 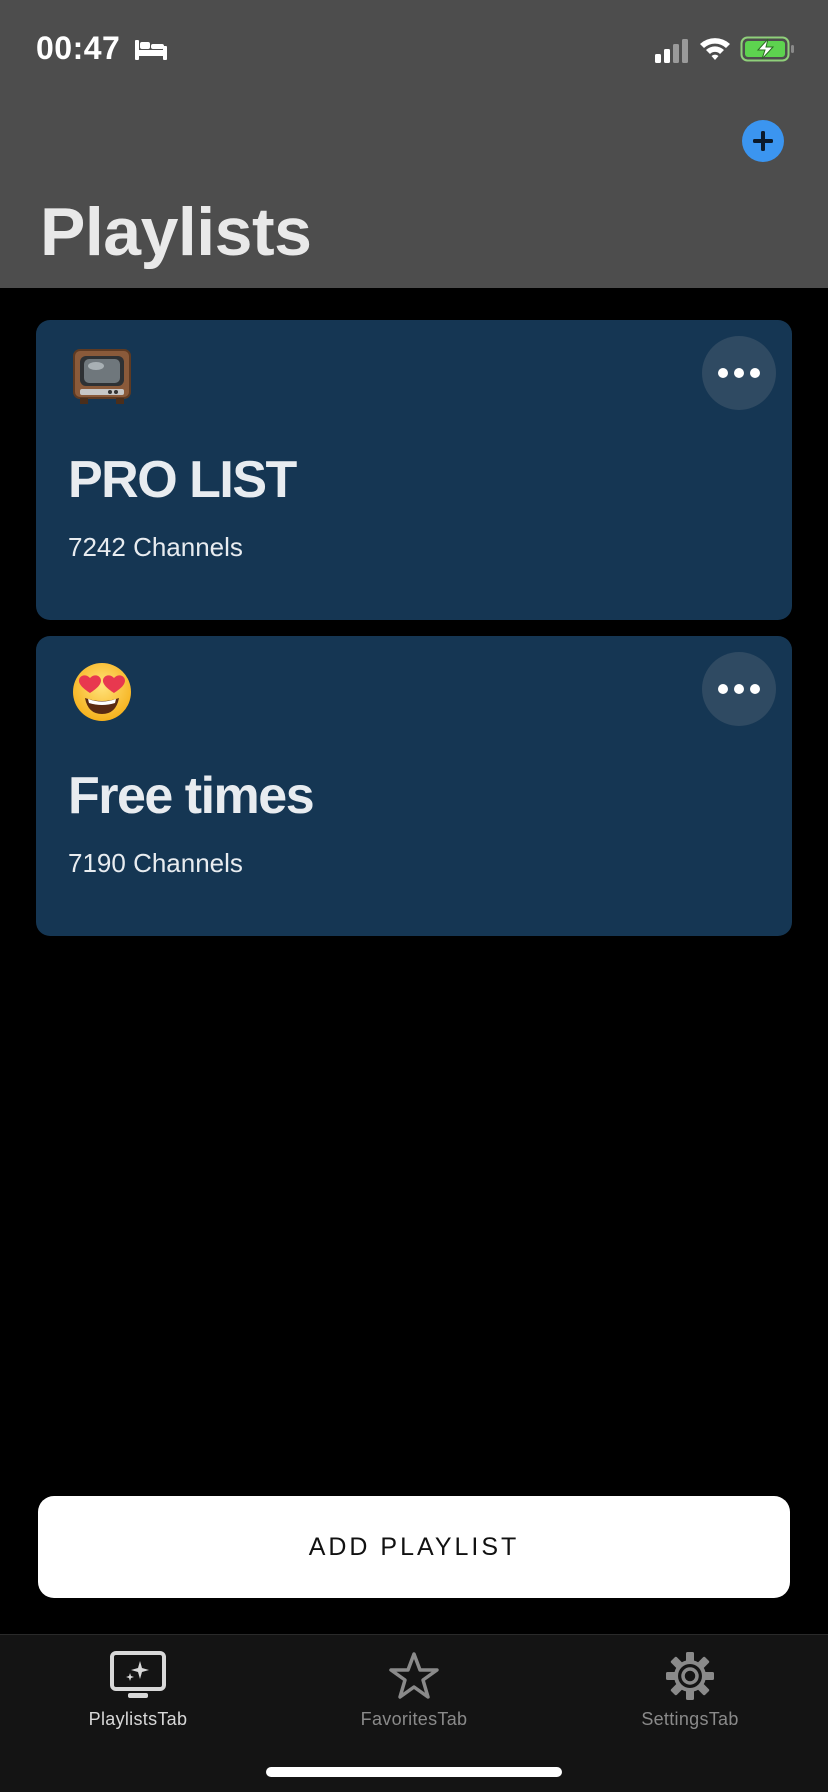 I want to click on bed-icon, so click(x=151, y=50).